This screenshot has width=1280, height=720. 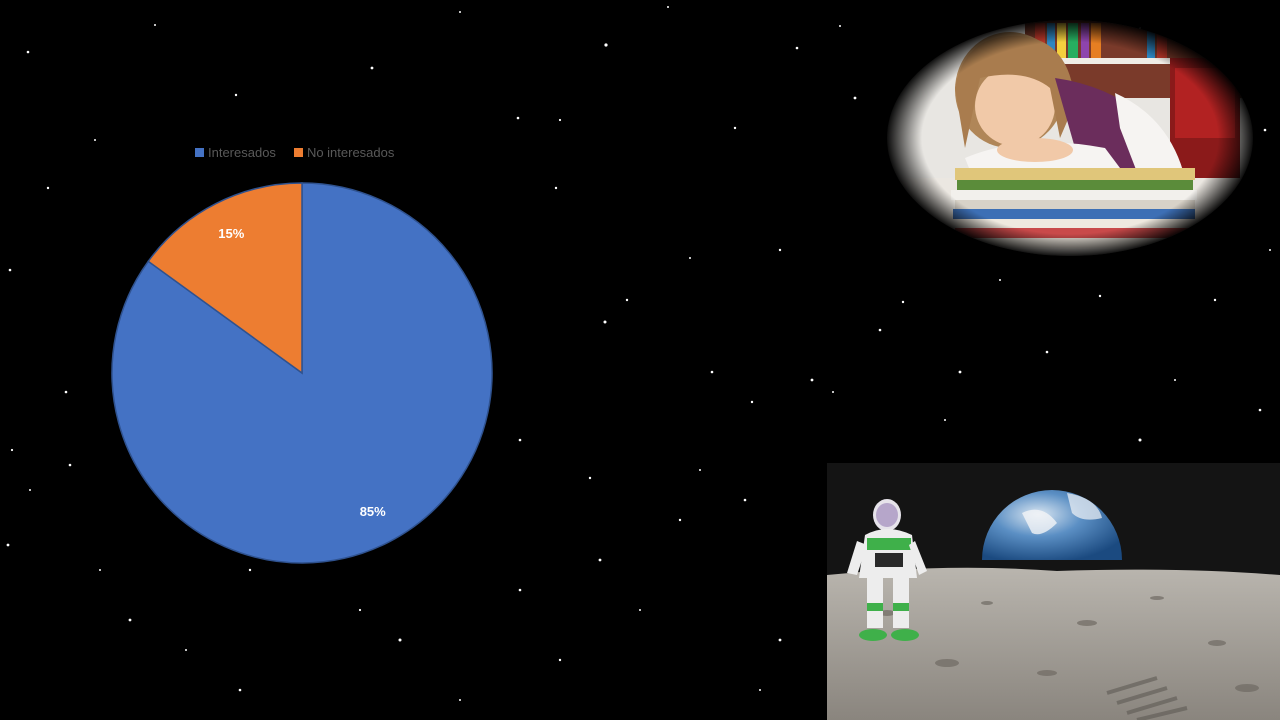 What do you see at coordinates (373, 511) in the screenshot?
I see `data-label-interesados: 85%` at bounding box center [373, 511].